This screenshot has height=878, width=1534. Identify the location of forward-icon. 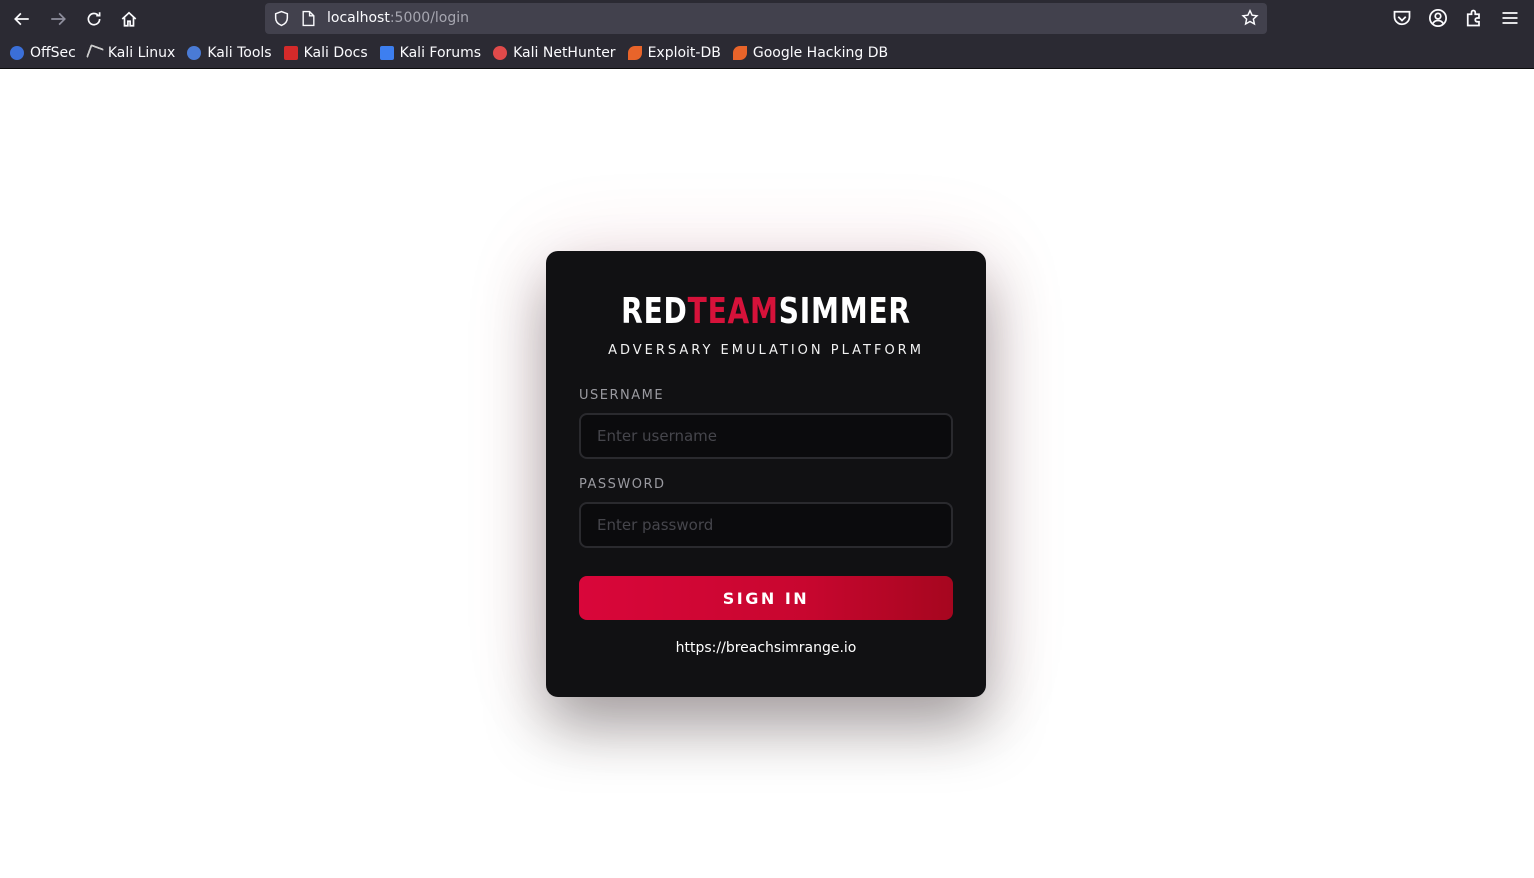
(58, 19).